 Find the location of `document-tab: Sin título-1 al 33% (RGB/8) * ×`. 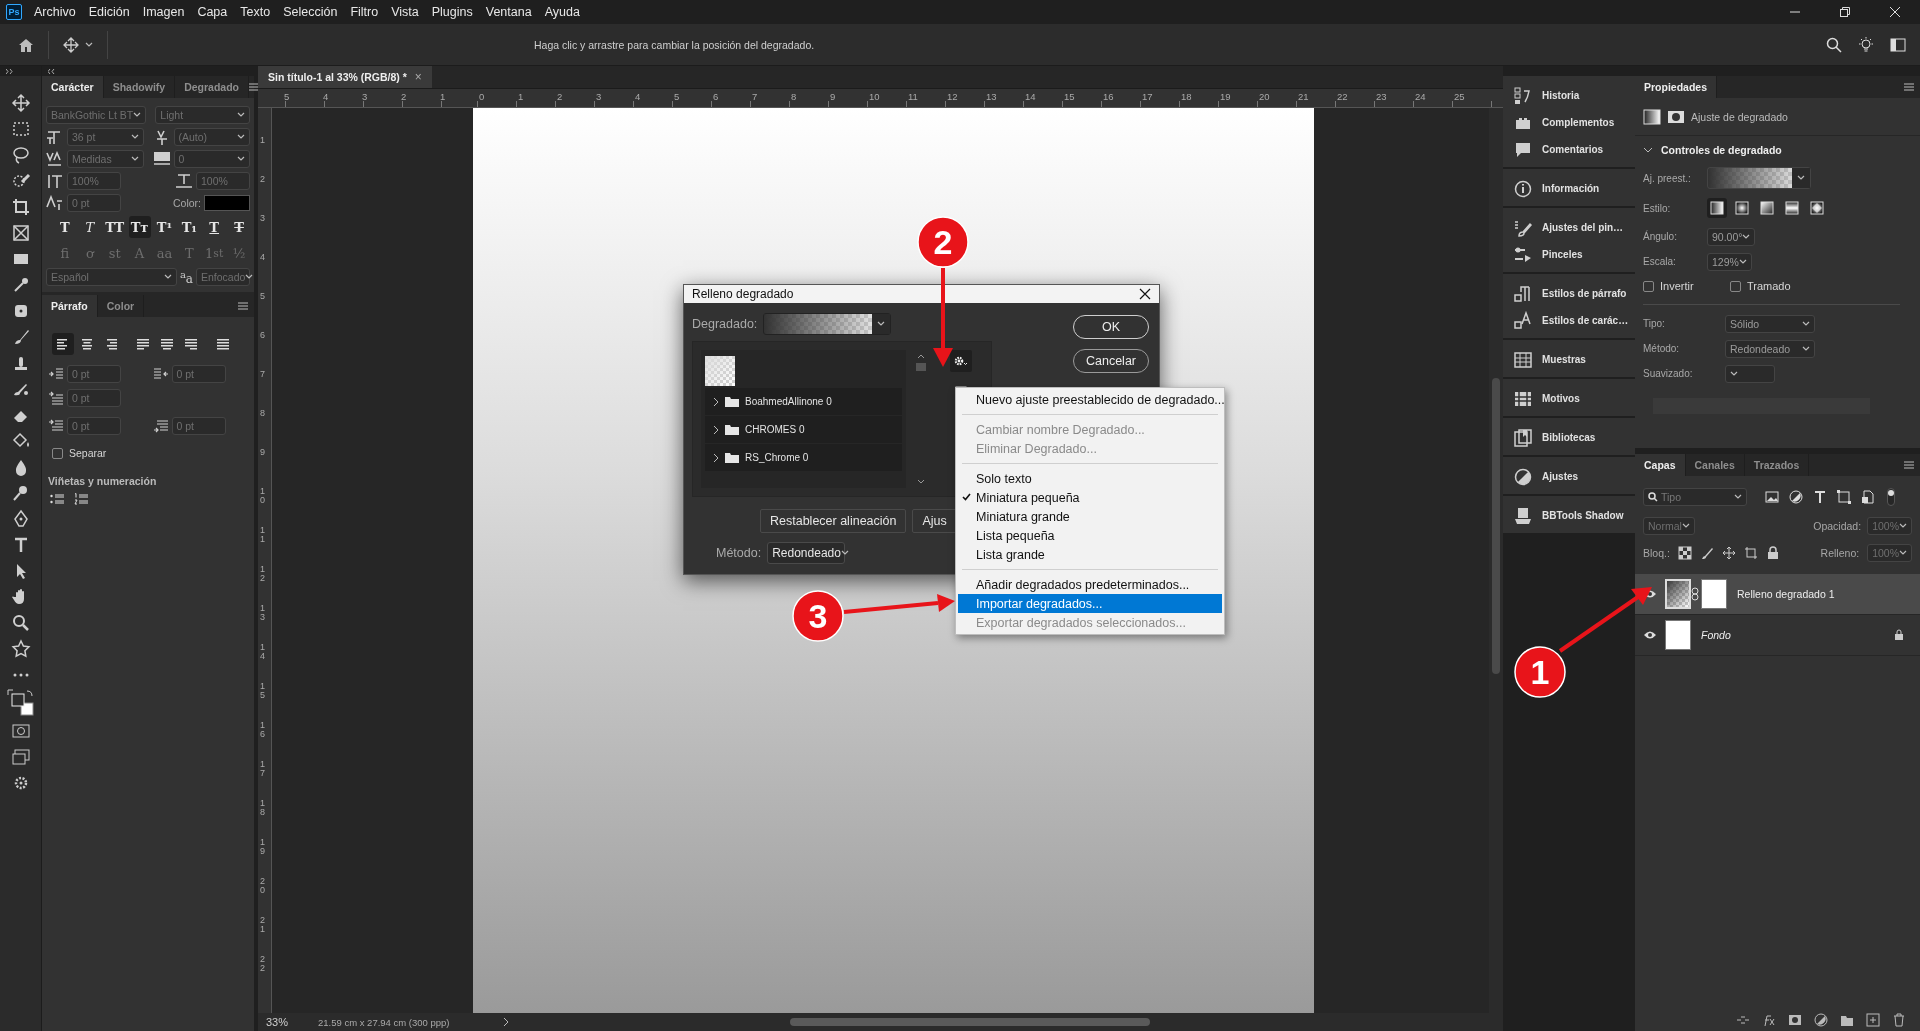

document-tab: Sin título-1 al 33% (RGB/8) * × is located at coordinates (345, 77).